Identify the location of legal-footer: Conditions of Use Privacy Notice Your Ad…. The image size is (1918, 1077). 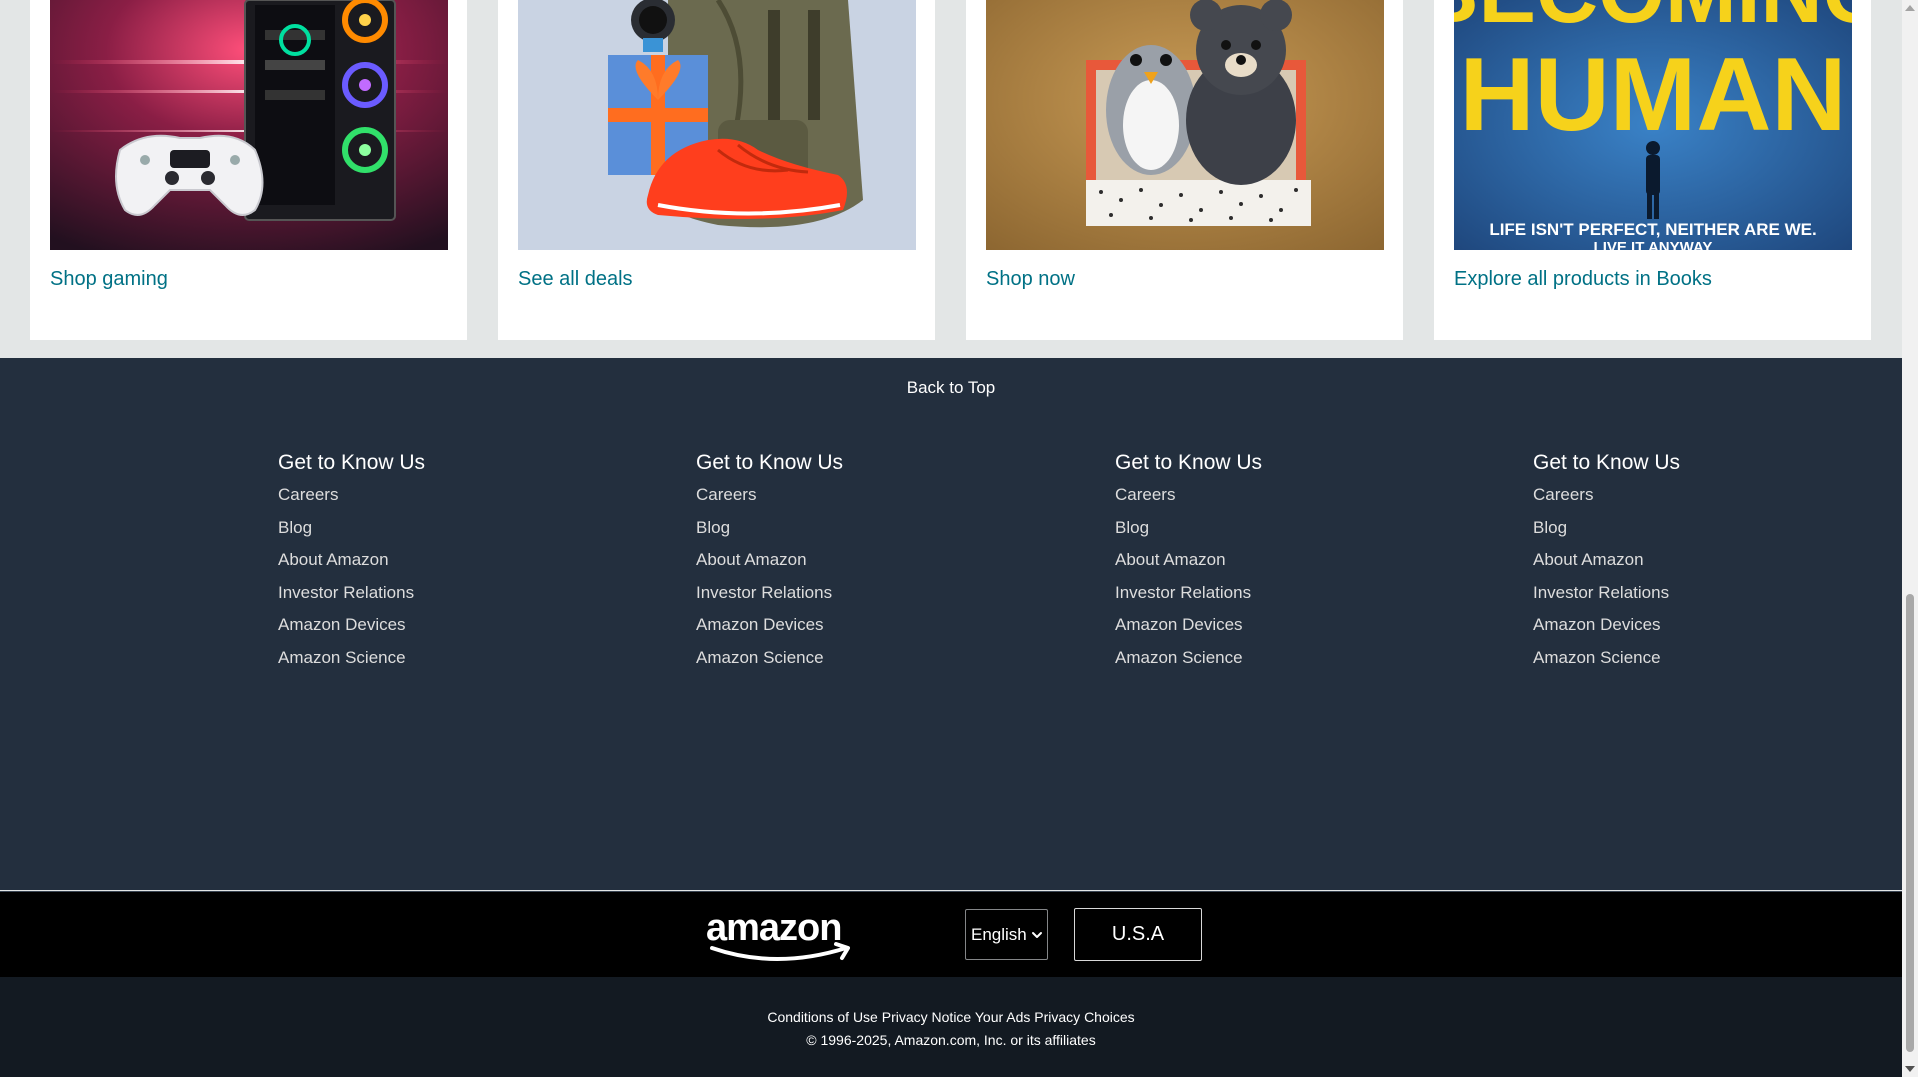
(951, 1027).